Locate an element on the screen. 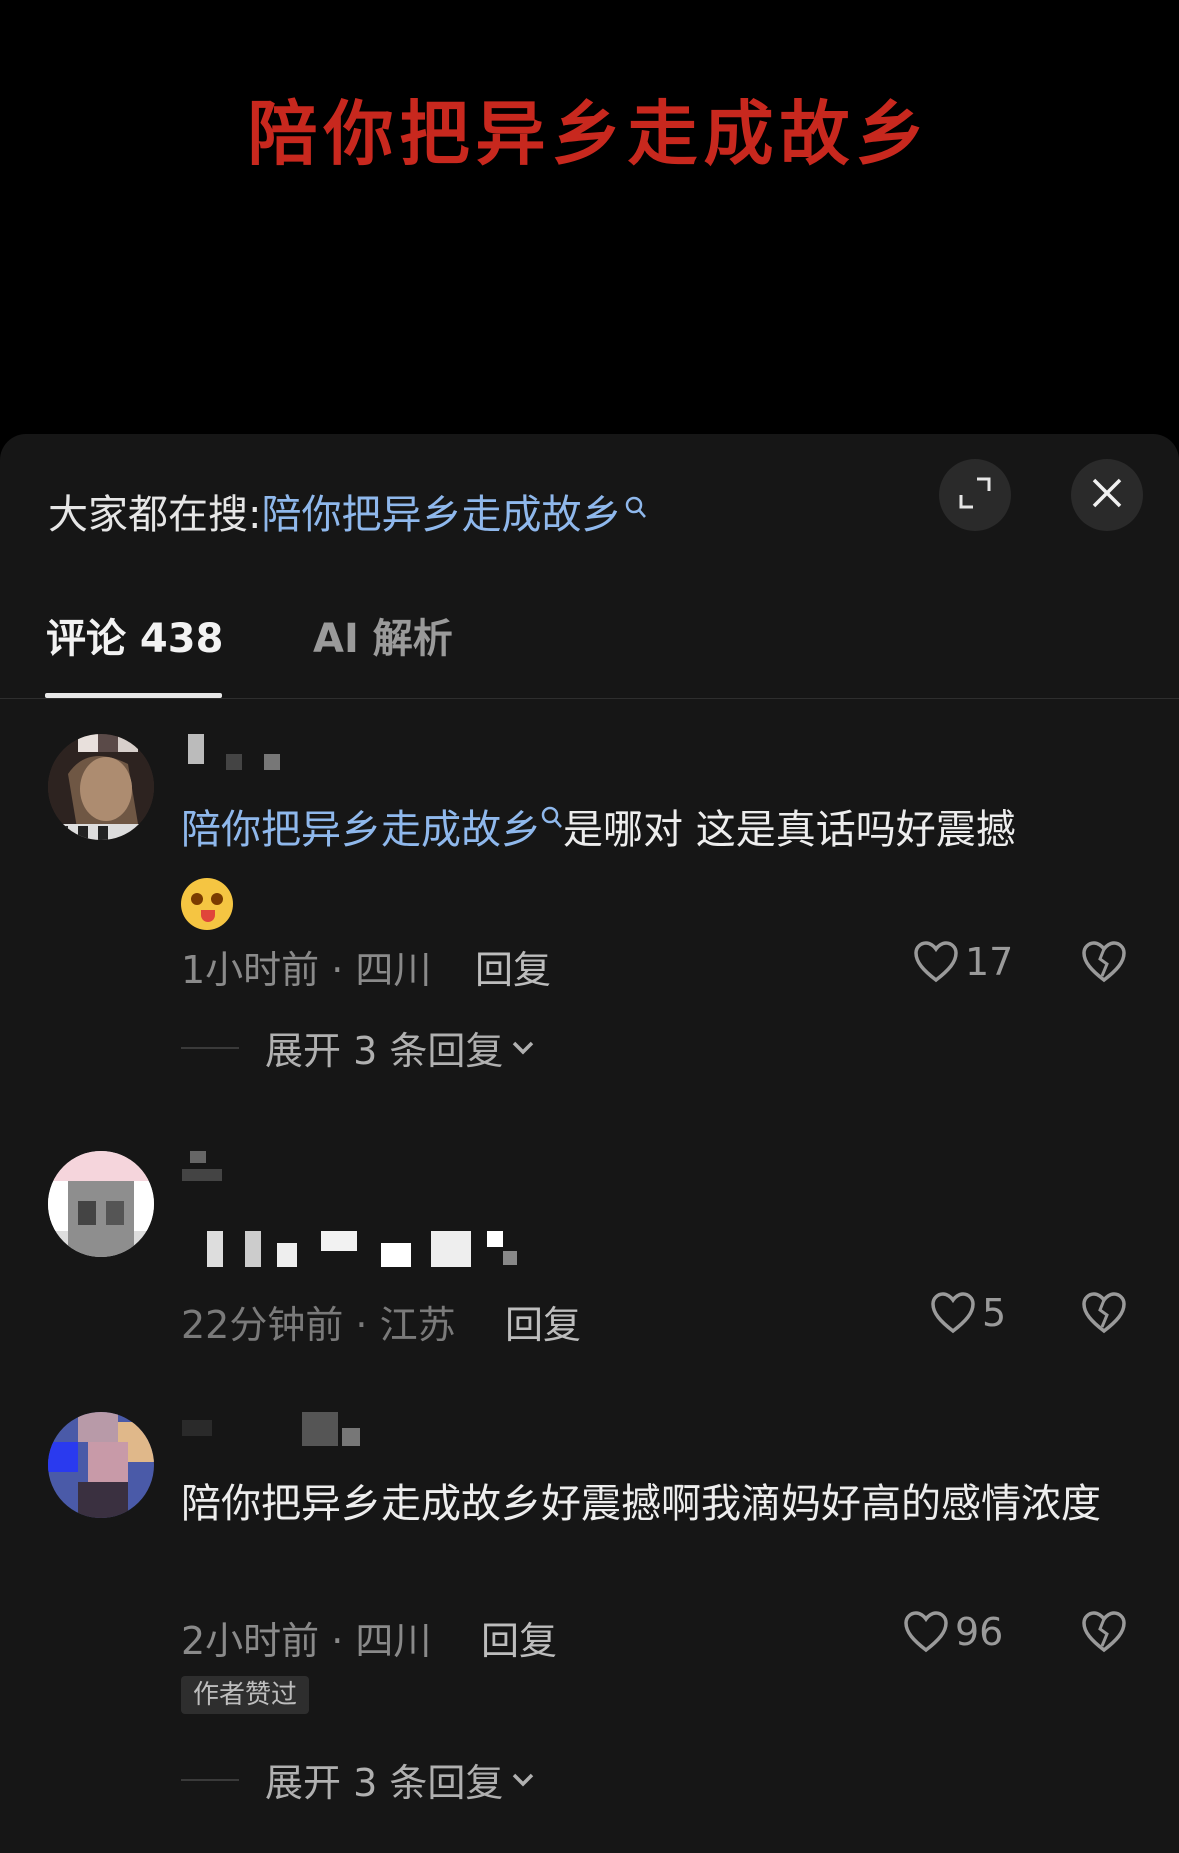 The width and height of the screenshot is (1179, 1853). comment-text-pixelated is located at coordinates (651, 1247).